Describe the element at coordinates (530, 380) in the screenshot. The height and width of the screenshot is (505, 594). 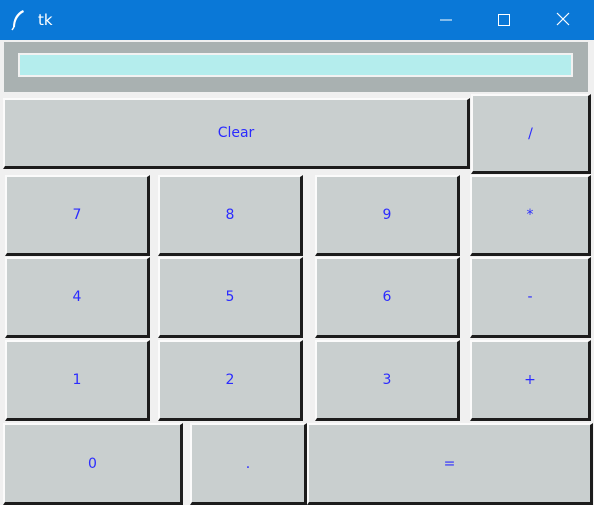
I see `add-button: +` at that location.